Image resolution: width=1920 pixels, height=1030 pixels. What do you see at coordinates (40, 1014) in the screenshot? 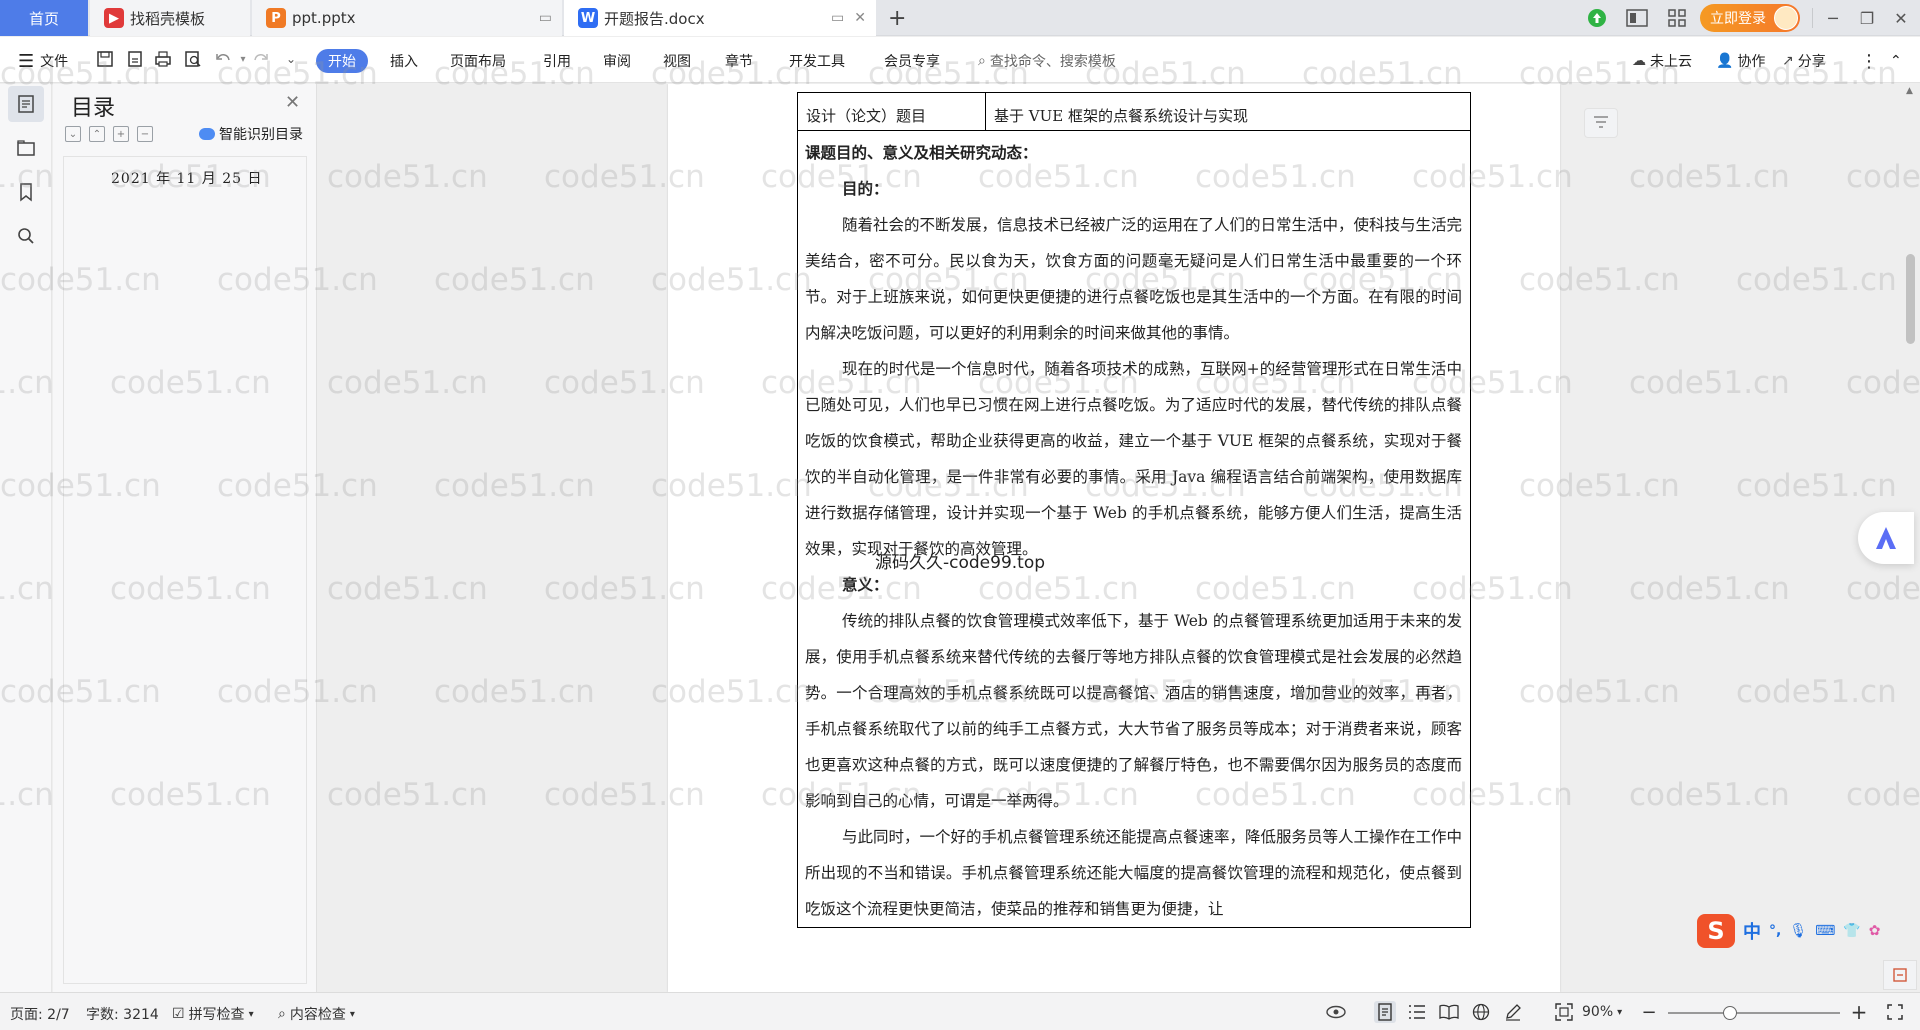
I see `page-indicator: 页面: 2/7` at bounding box center [40, 1014].